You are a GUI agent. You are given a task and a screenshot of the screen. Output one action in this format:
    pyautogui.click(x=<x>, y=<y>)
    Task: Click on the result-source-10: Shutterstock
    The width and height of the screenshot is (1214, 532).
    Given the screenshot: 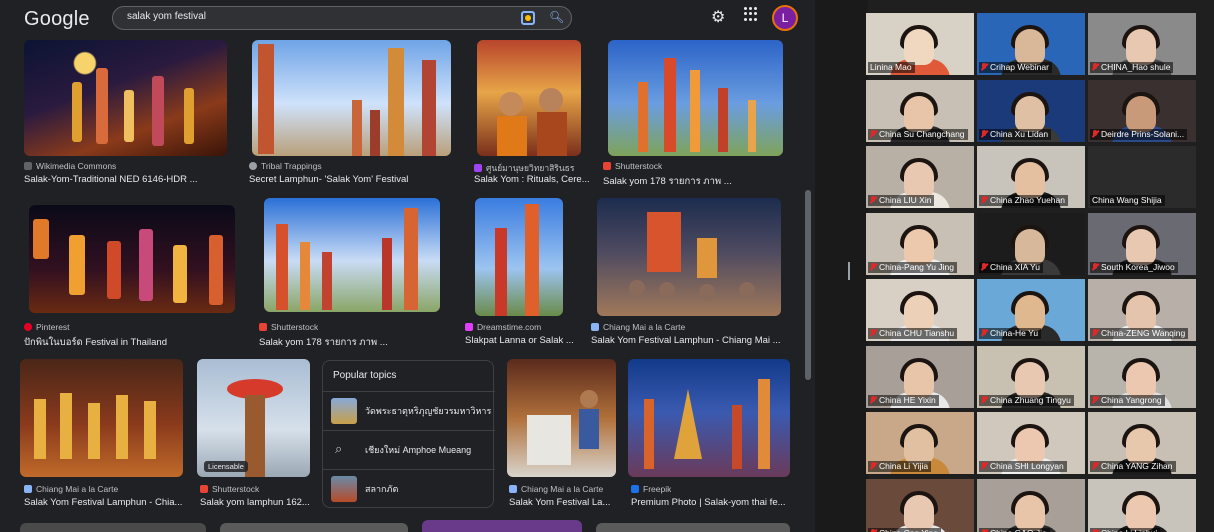 What is the action you would take?
    pyautogui.click(x=229, y=489)
    